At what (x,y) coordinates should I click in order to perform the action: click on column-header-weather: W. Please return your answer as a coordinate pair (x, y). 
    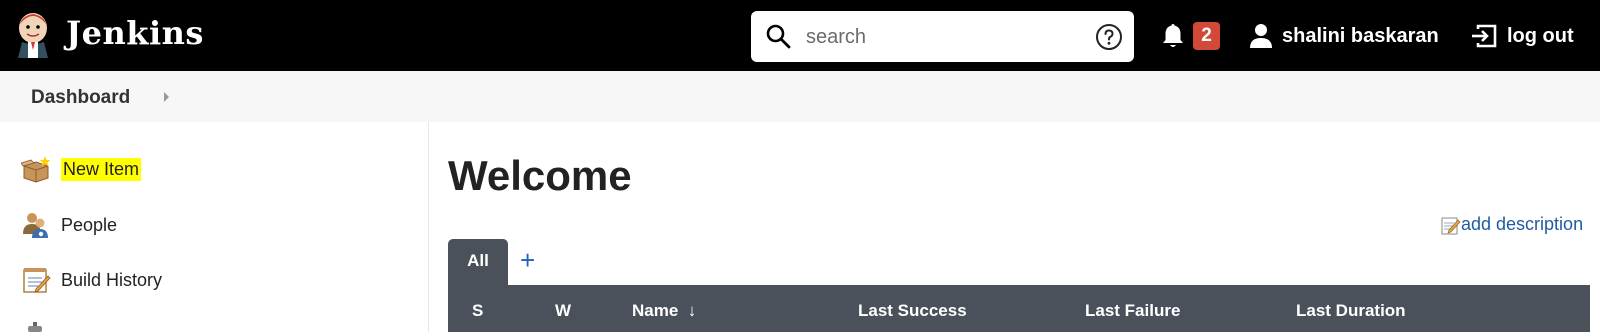
    Looking at the image, I should click on (563, 311).